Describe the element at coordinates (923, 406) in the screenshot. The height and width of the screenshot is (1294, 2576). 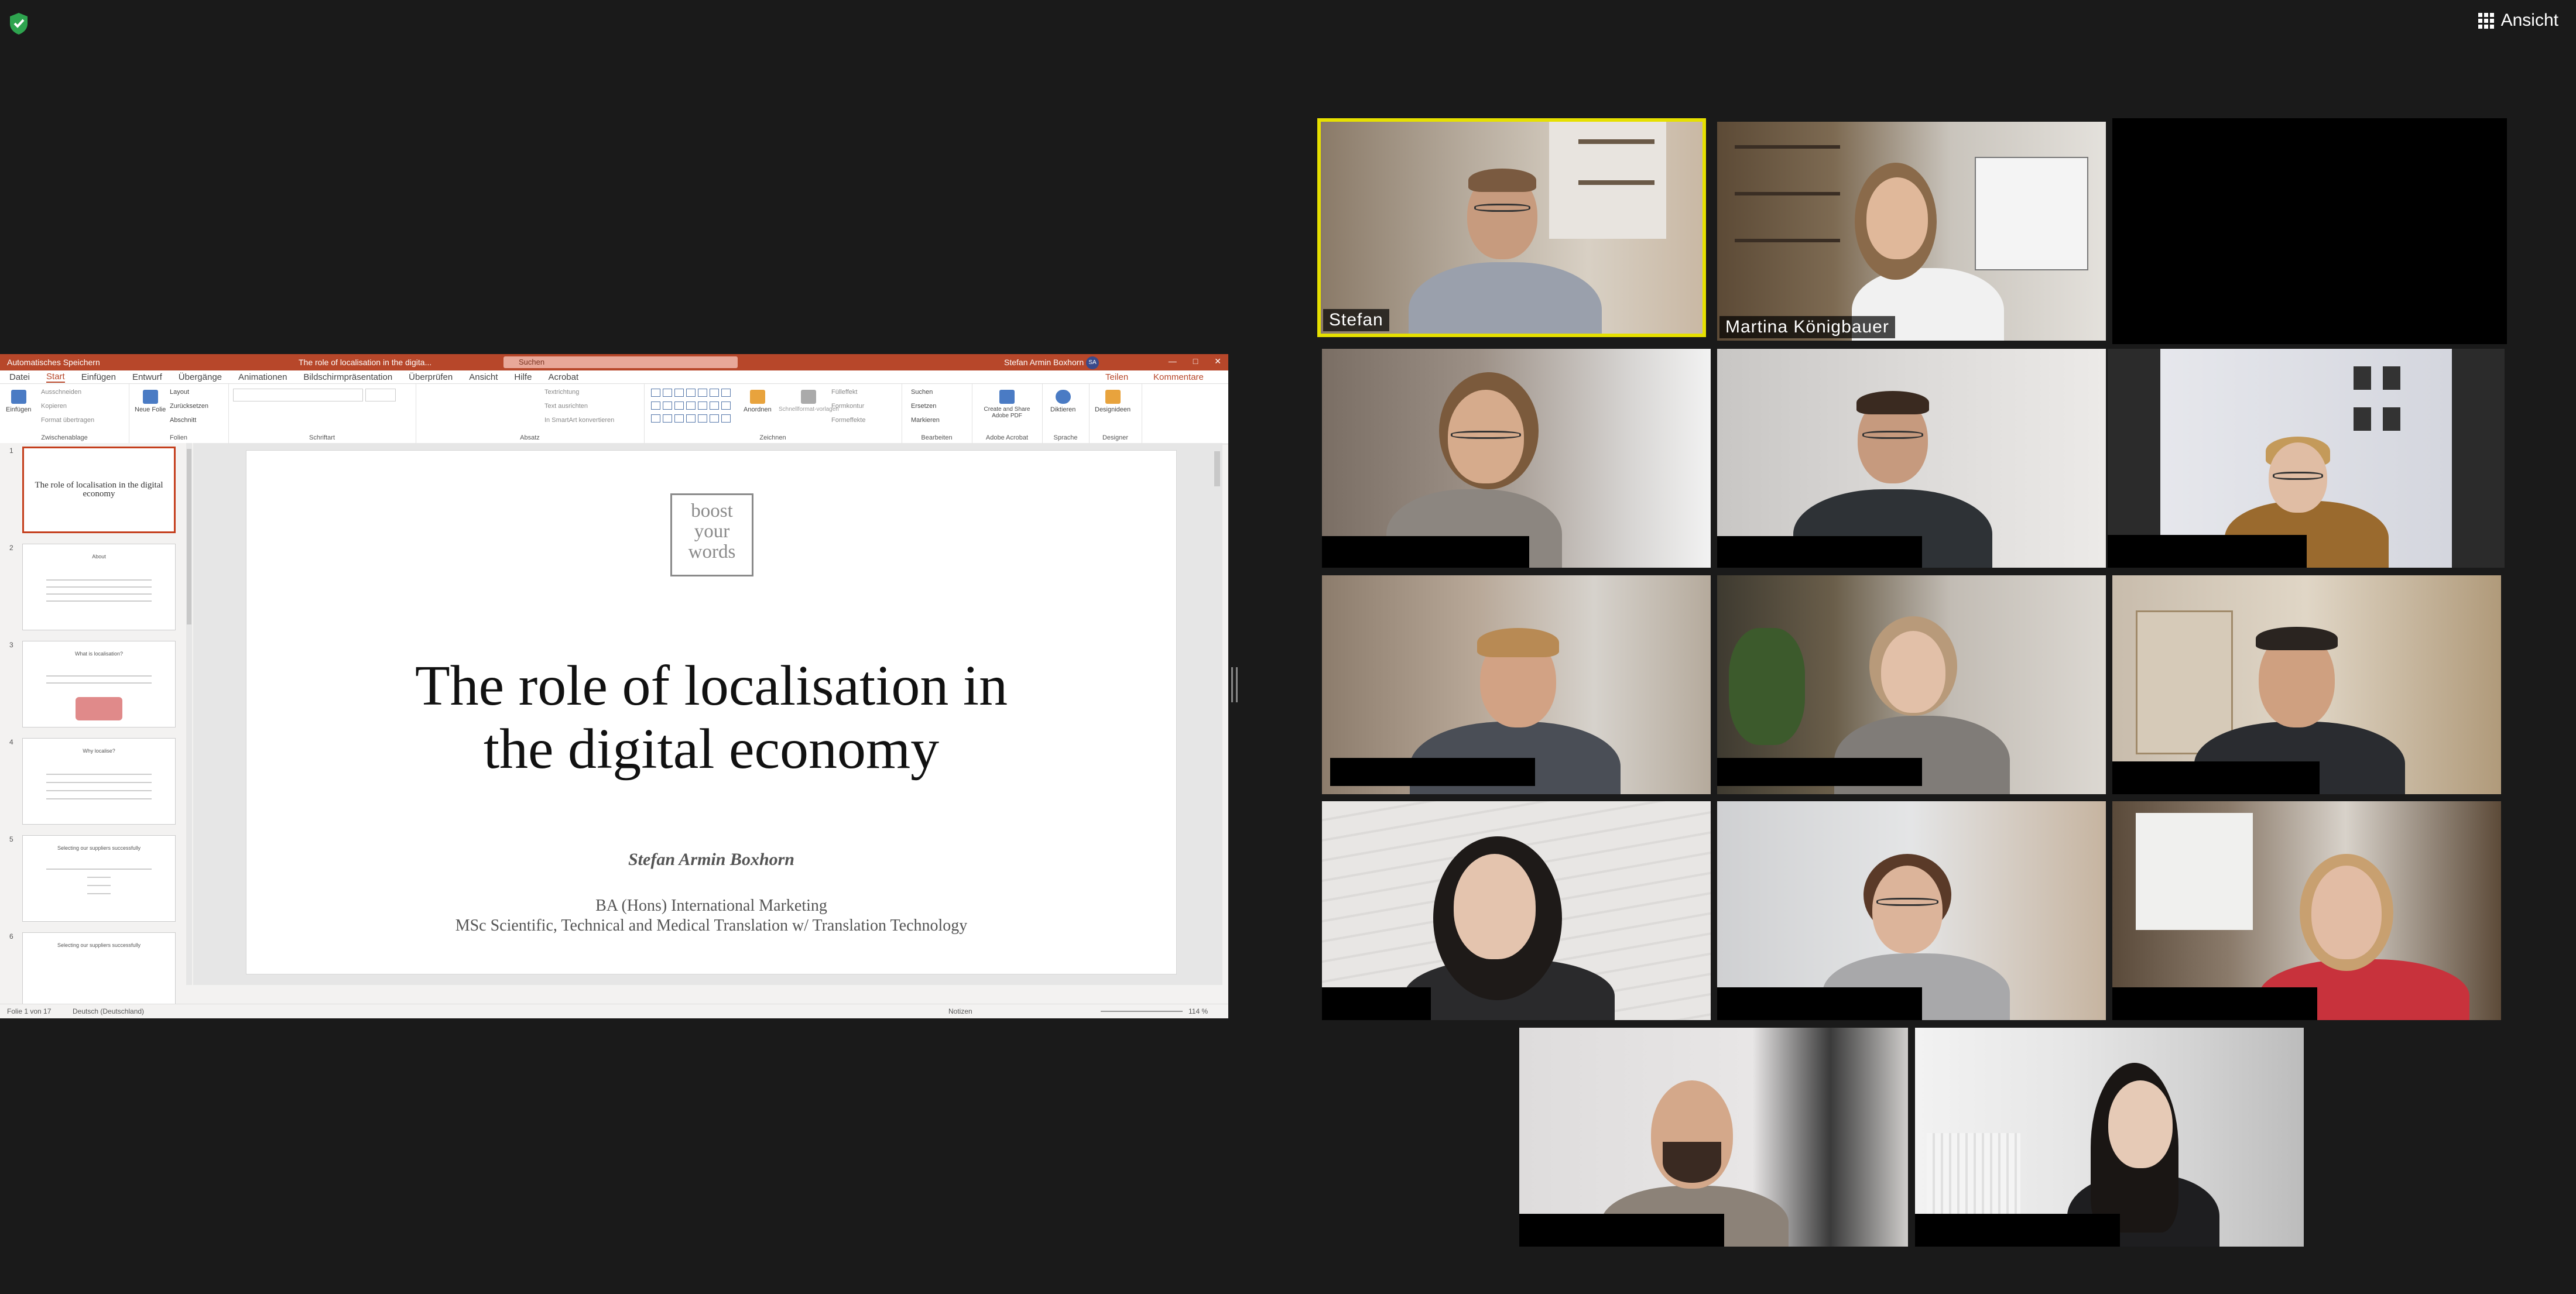
I see `replace-button: Ersetzen` at that location.